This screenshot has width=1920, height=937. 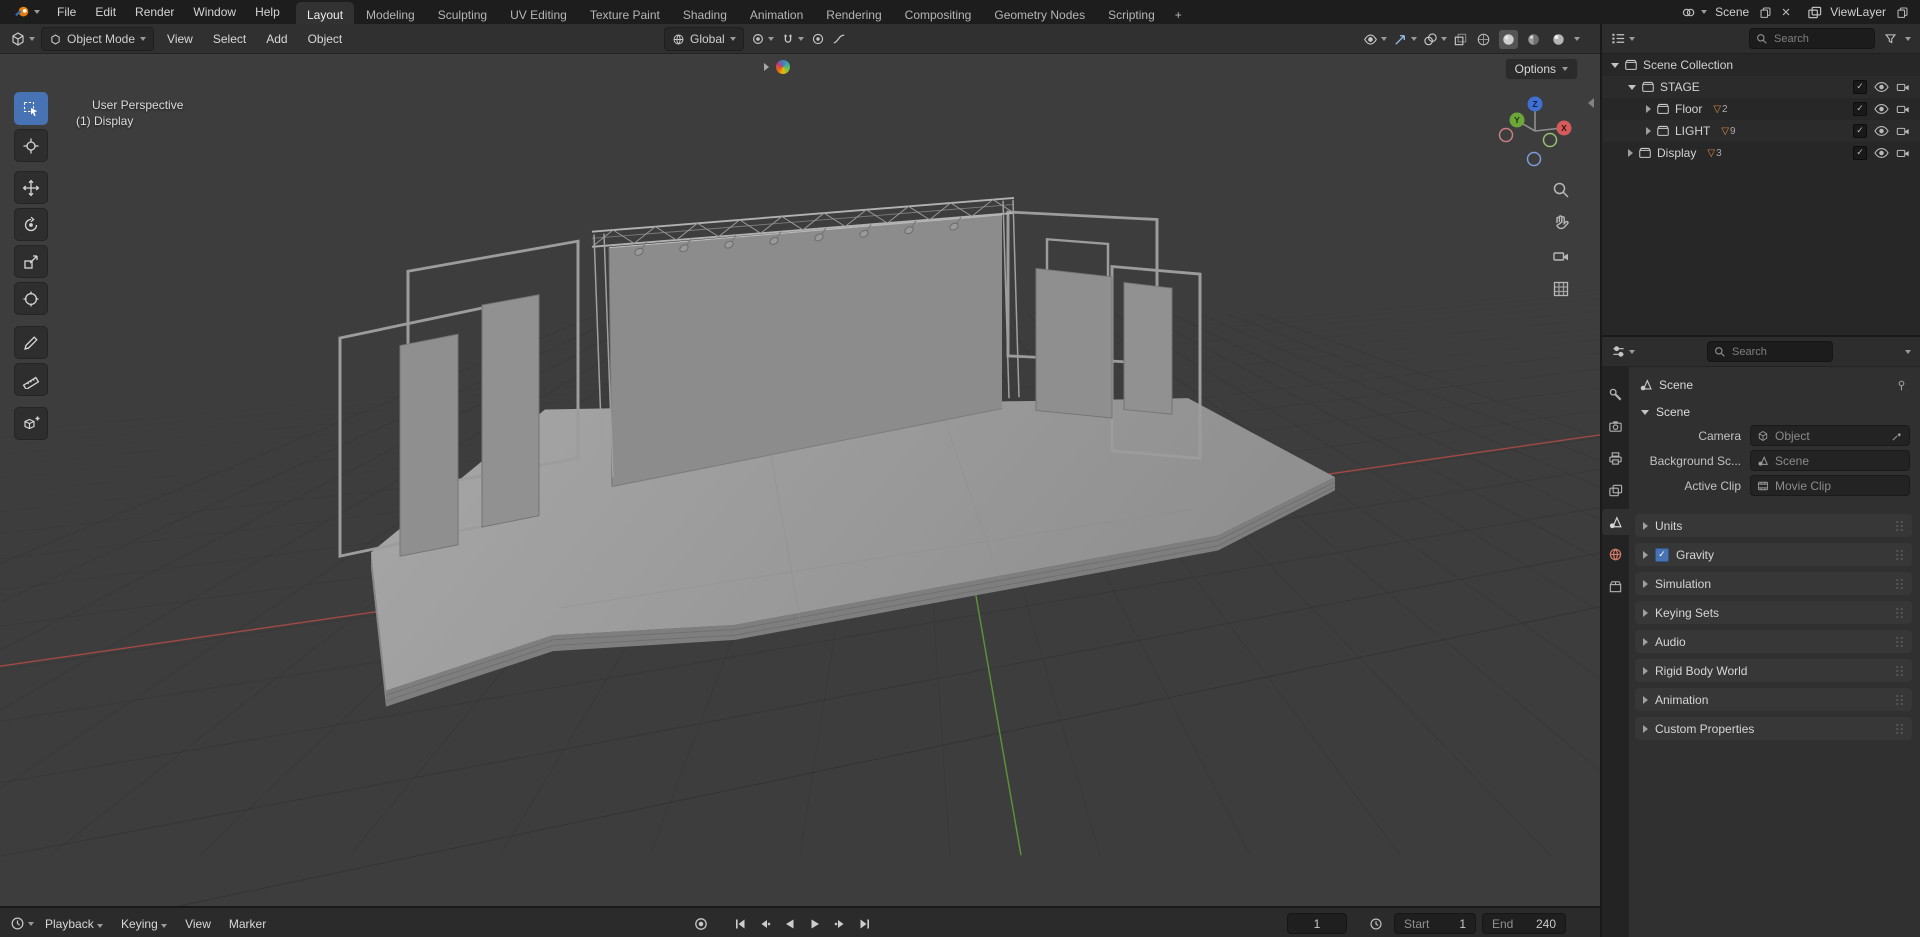 I want to click on expand-tool-settings-arrow, so click(x=766, y=67).